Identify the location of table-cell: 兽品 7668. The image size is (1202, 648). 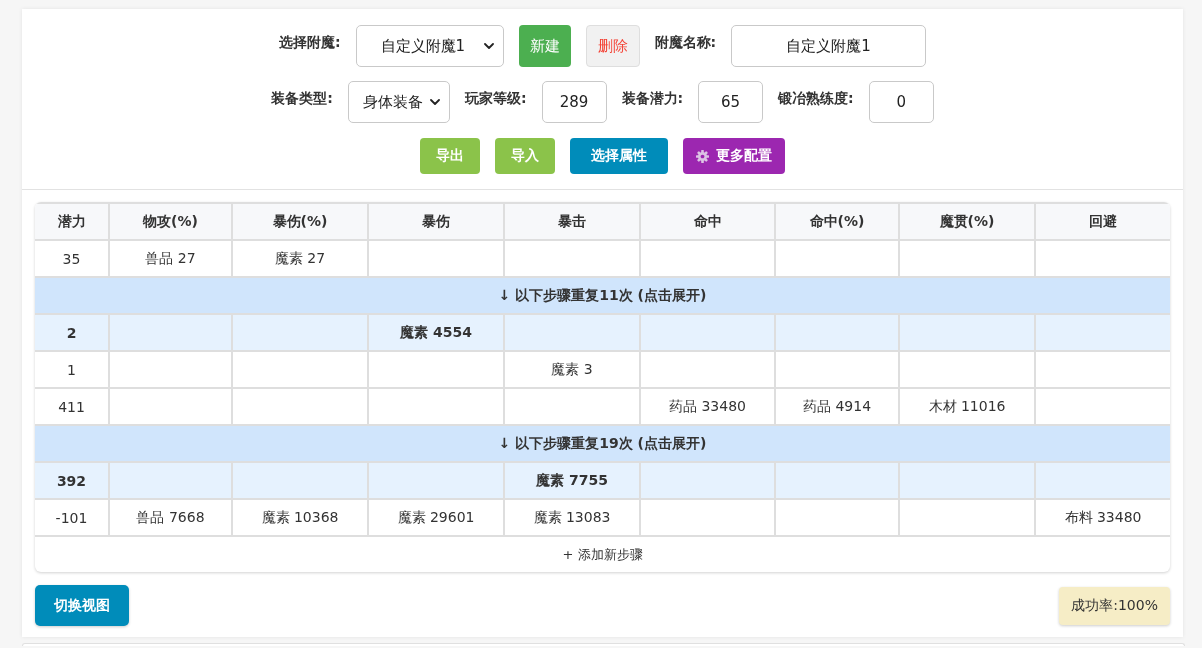
(170, 517).